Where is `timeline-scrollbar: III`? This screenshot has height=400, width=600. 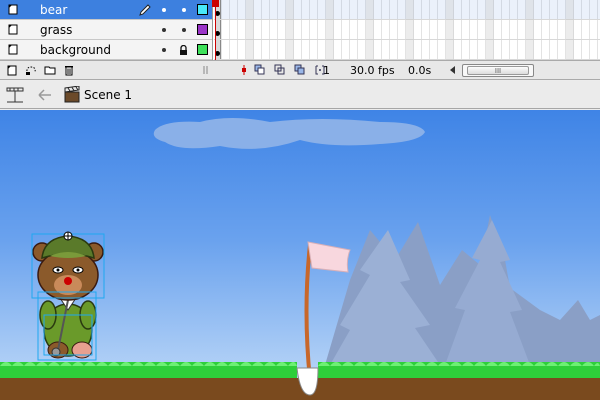 timeline-scrollbar: III is located at coordinates (498, 70).